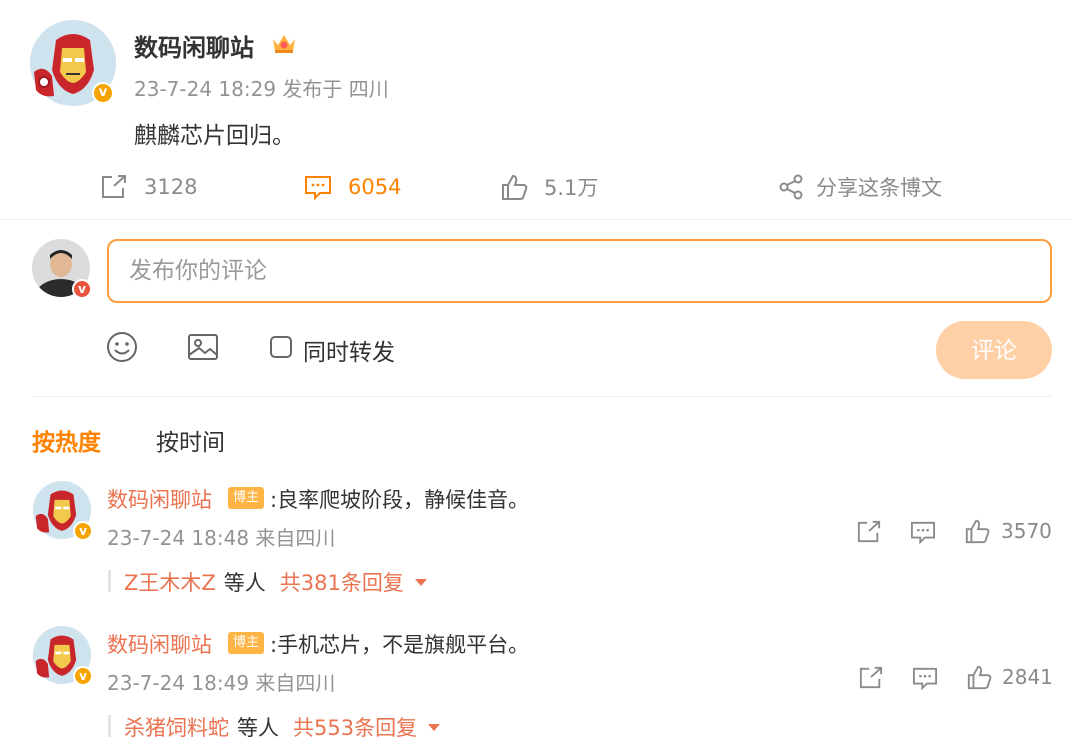  I want to click on reply-summary: Z王木木Z 等人 共381条回复, so click(276, 582).